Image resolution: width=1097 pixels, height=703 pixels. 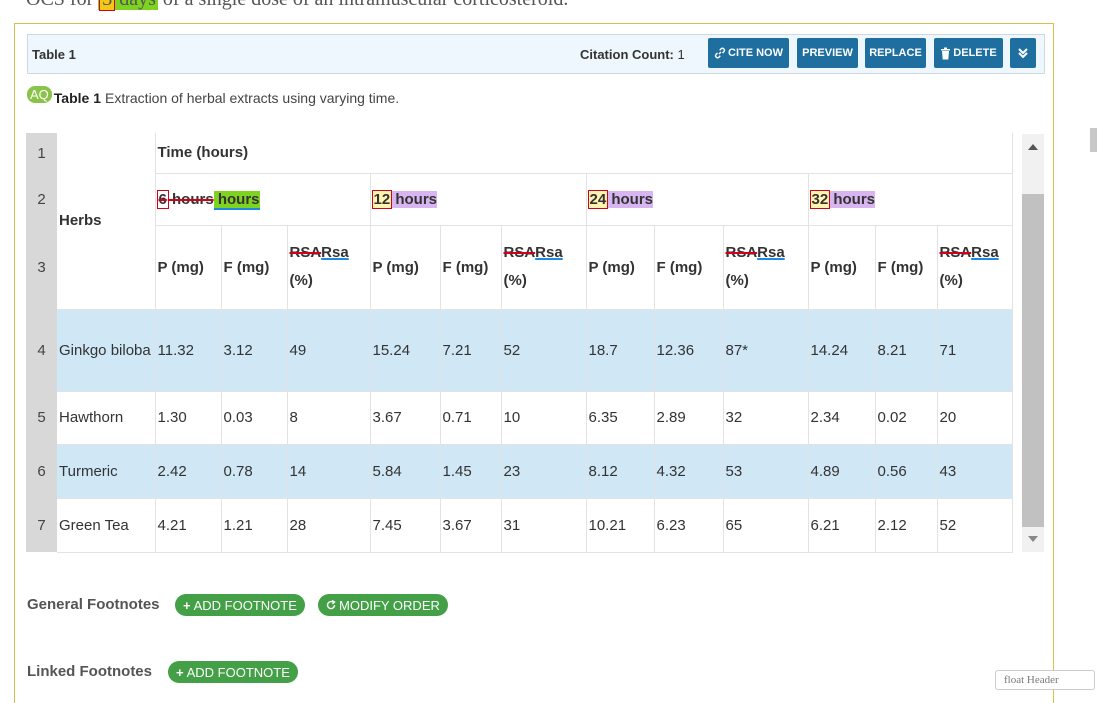 What do you see at coordinates (620, 350) in the screenshot?
I see `value-cell: 18.7` at bounding box center [620, 350].